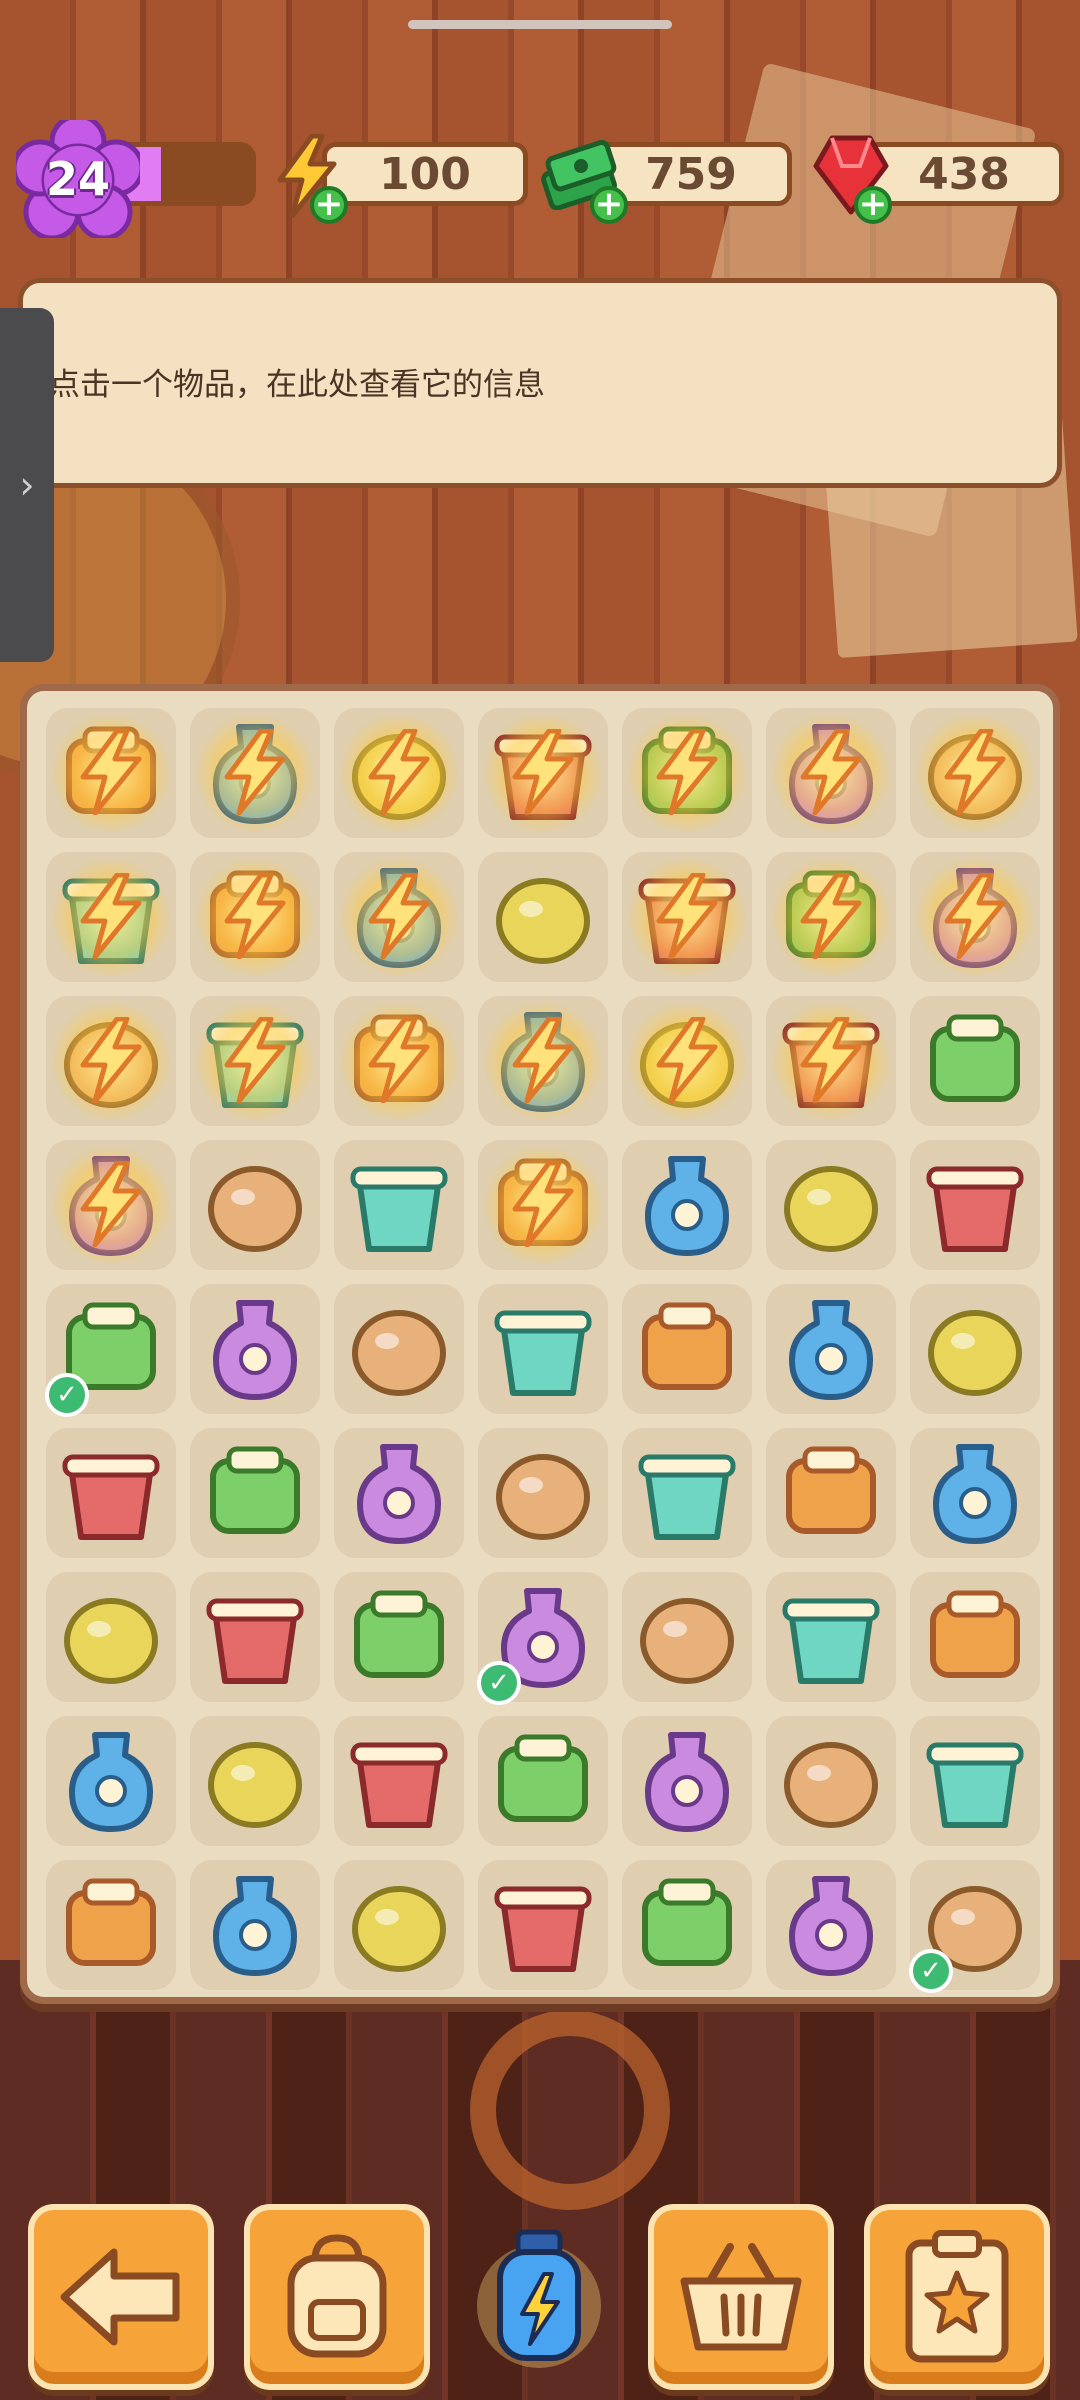 Image resolution: width=1080 pixels, height=2400 pixels. I want to click on backpack-button, so click(337, 2297).